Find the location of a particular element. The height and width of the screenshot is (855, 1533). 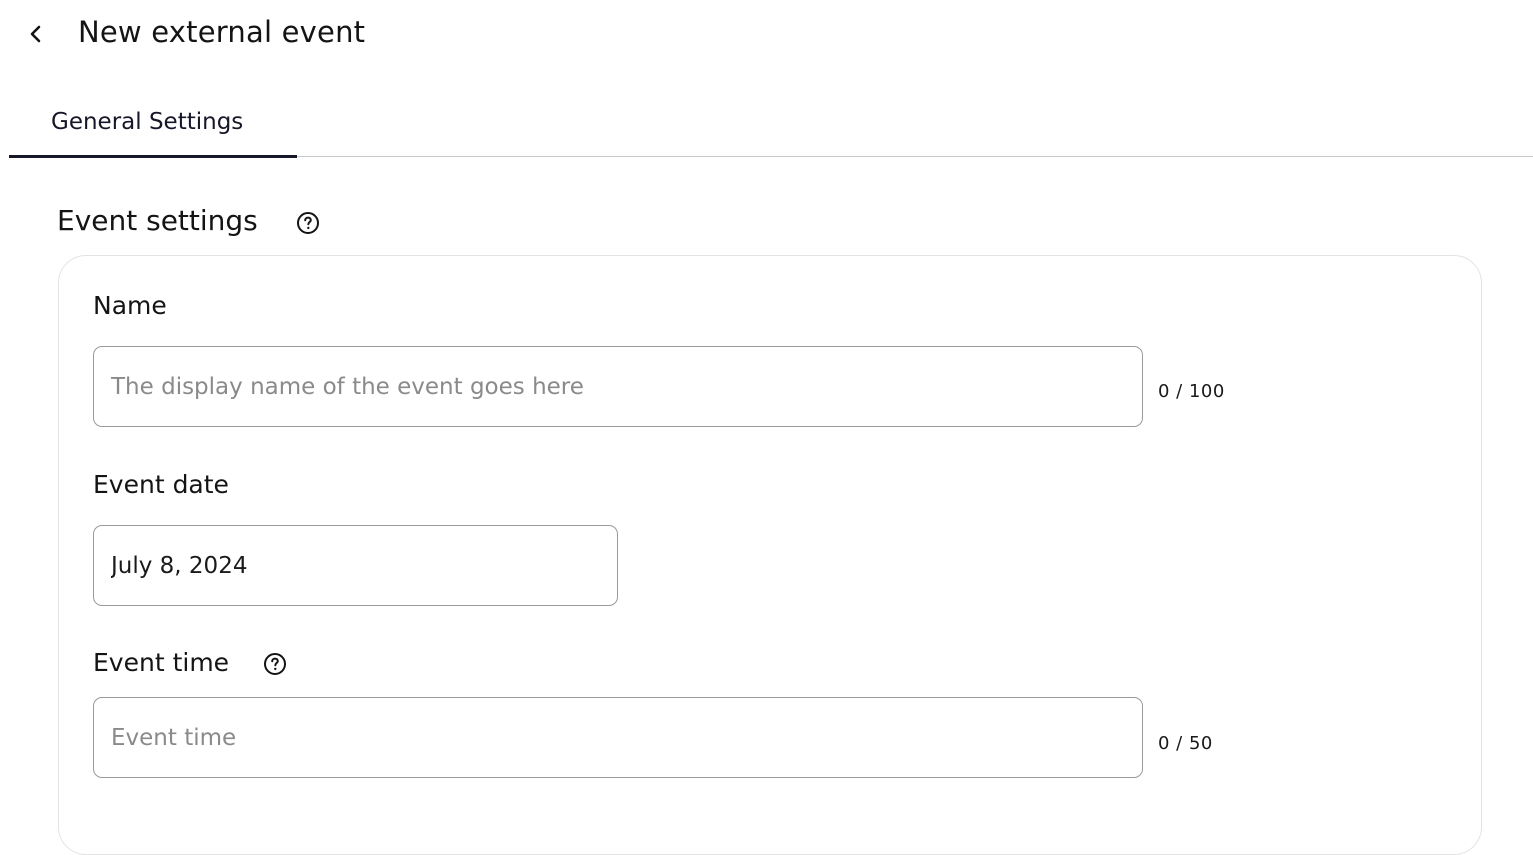

section-title: Event settings is located at coordinates (157, 220).